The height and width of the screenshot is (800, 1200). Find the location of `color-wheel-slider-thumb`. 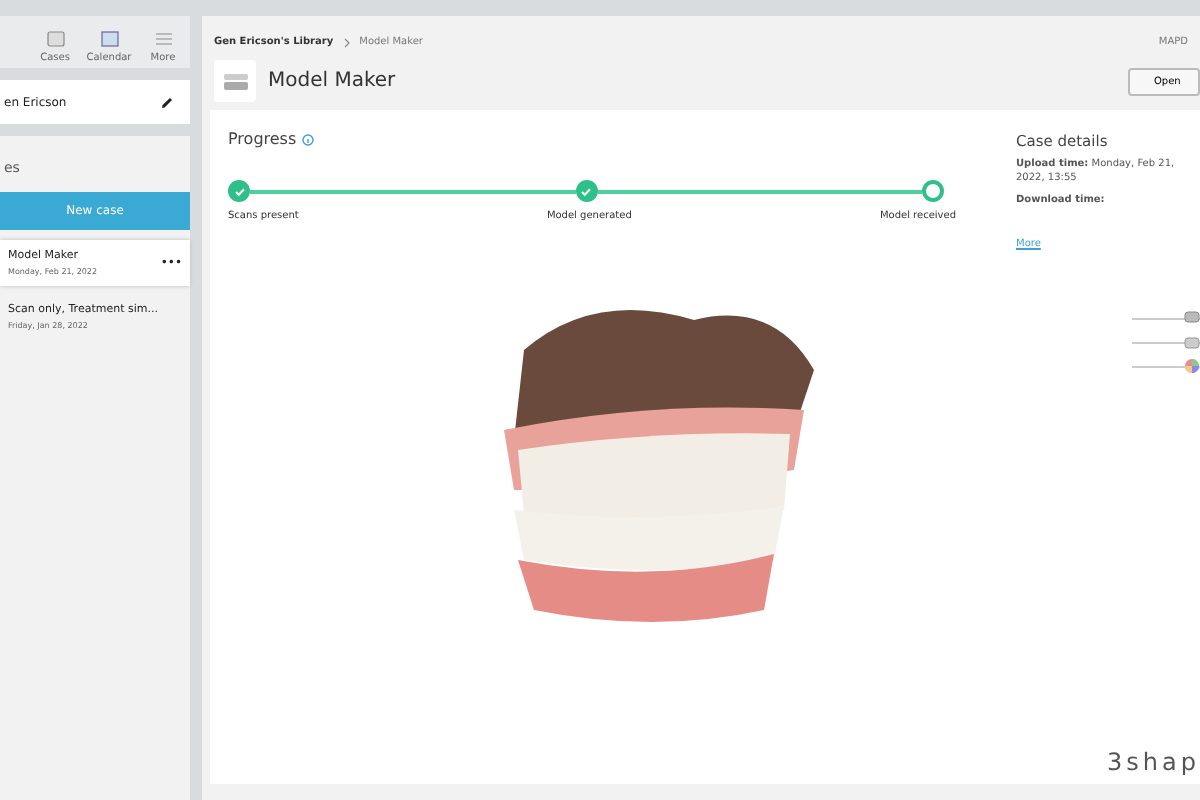

color-wheel-slider-thumb is located at coordinates (1192, 366).